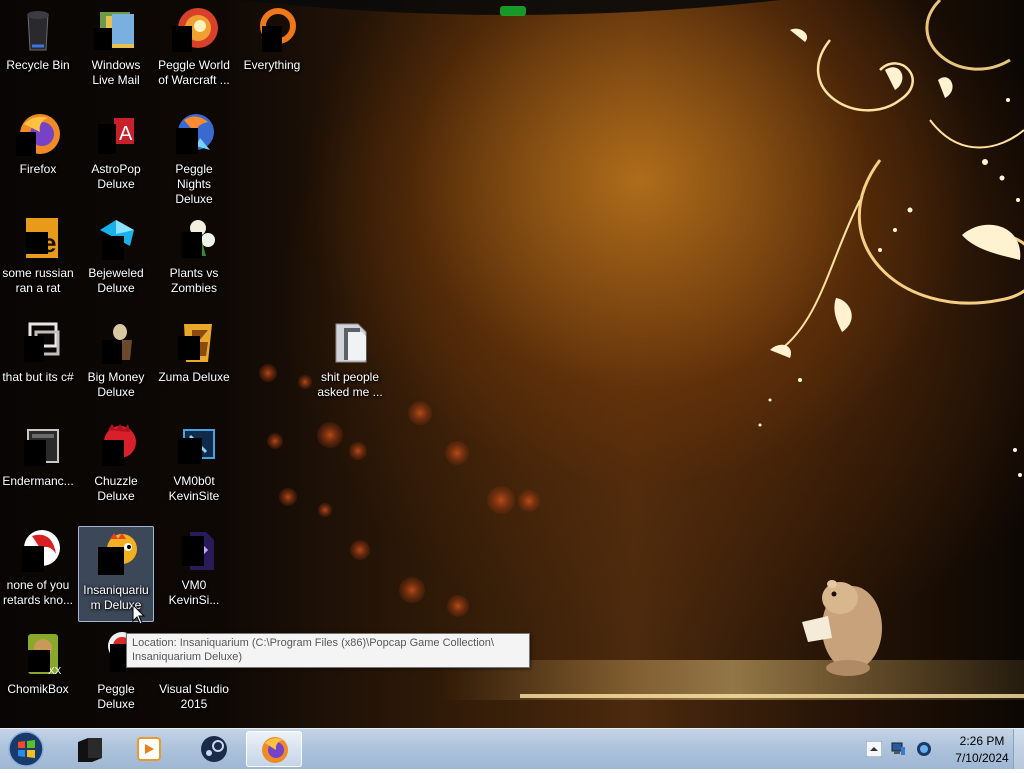 The height and width of the screenshot is (773, 1024). What do you see at coordinates (38, 342) in the screenshot?
I see `shortcut-window-icon` at bounding box center [38, 342].